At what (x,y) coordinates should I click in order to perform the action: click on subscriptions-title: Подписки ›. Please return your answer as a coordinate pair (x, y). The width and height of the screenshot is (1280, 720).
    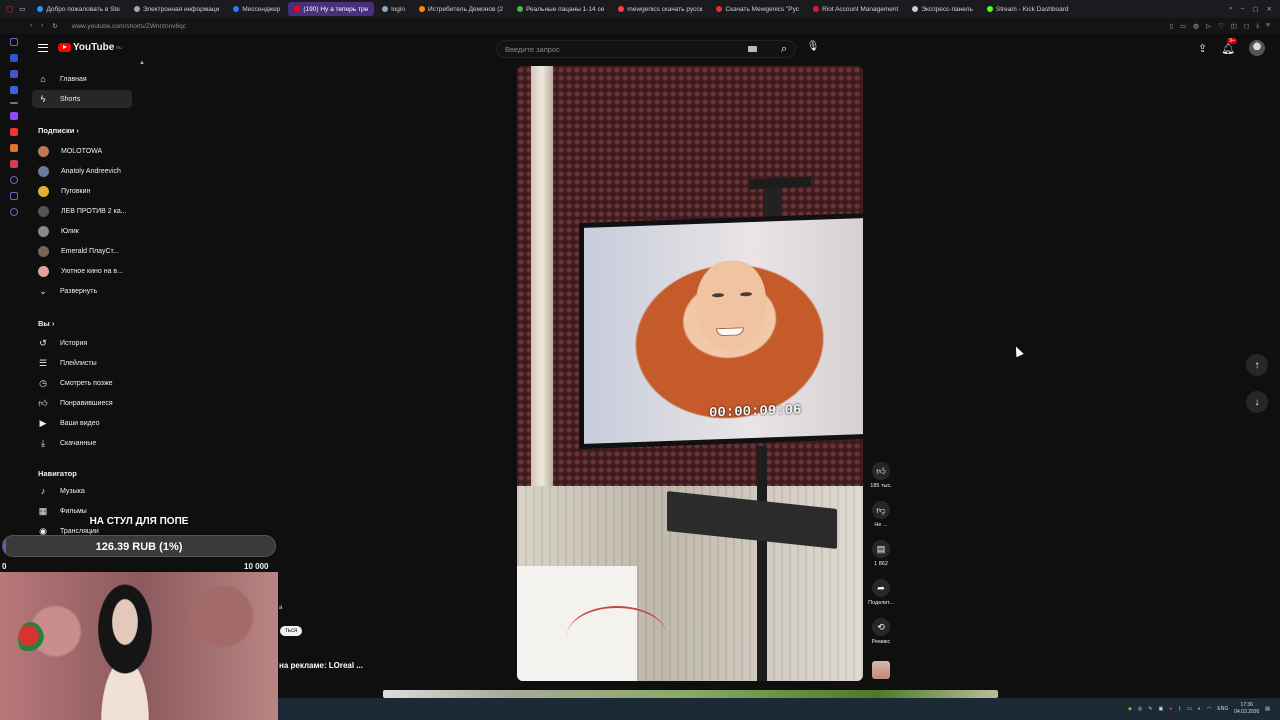
    Looking at the image, I should click on (58, 130).